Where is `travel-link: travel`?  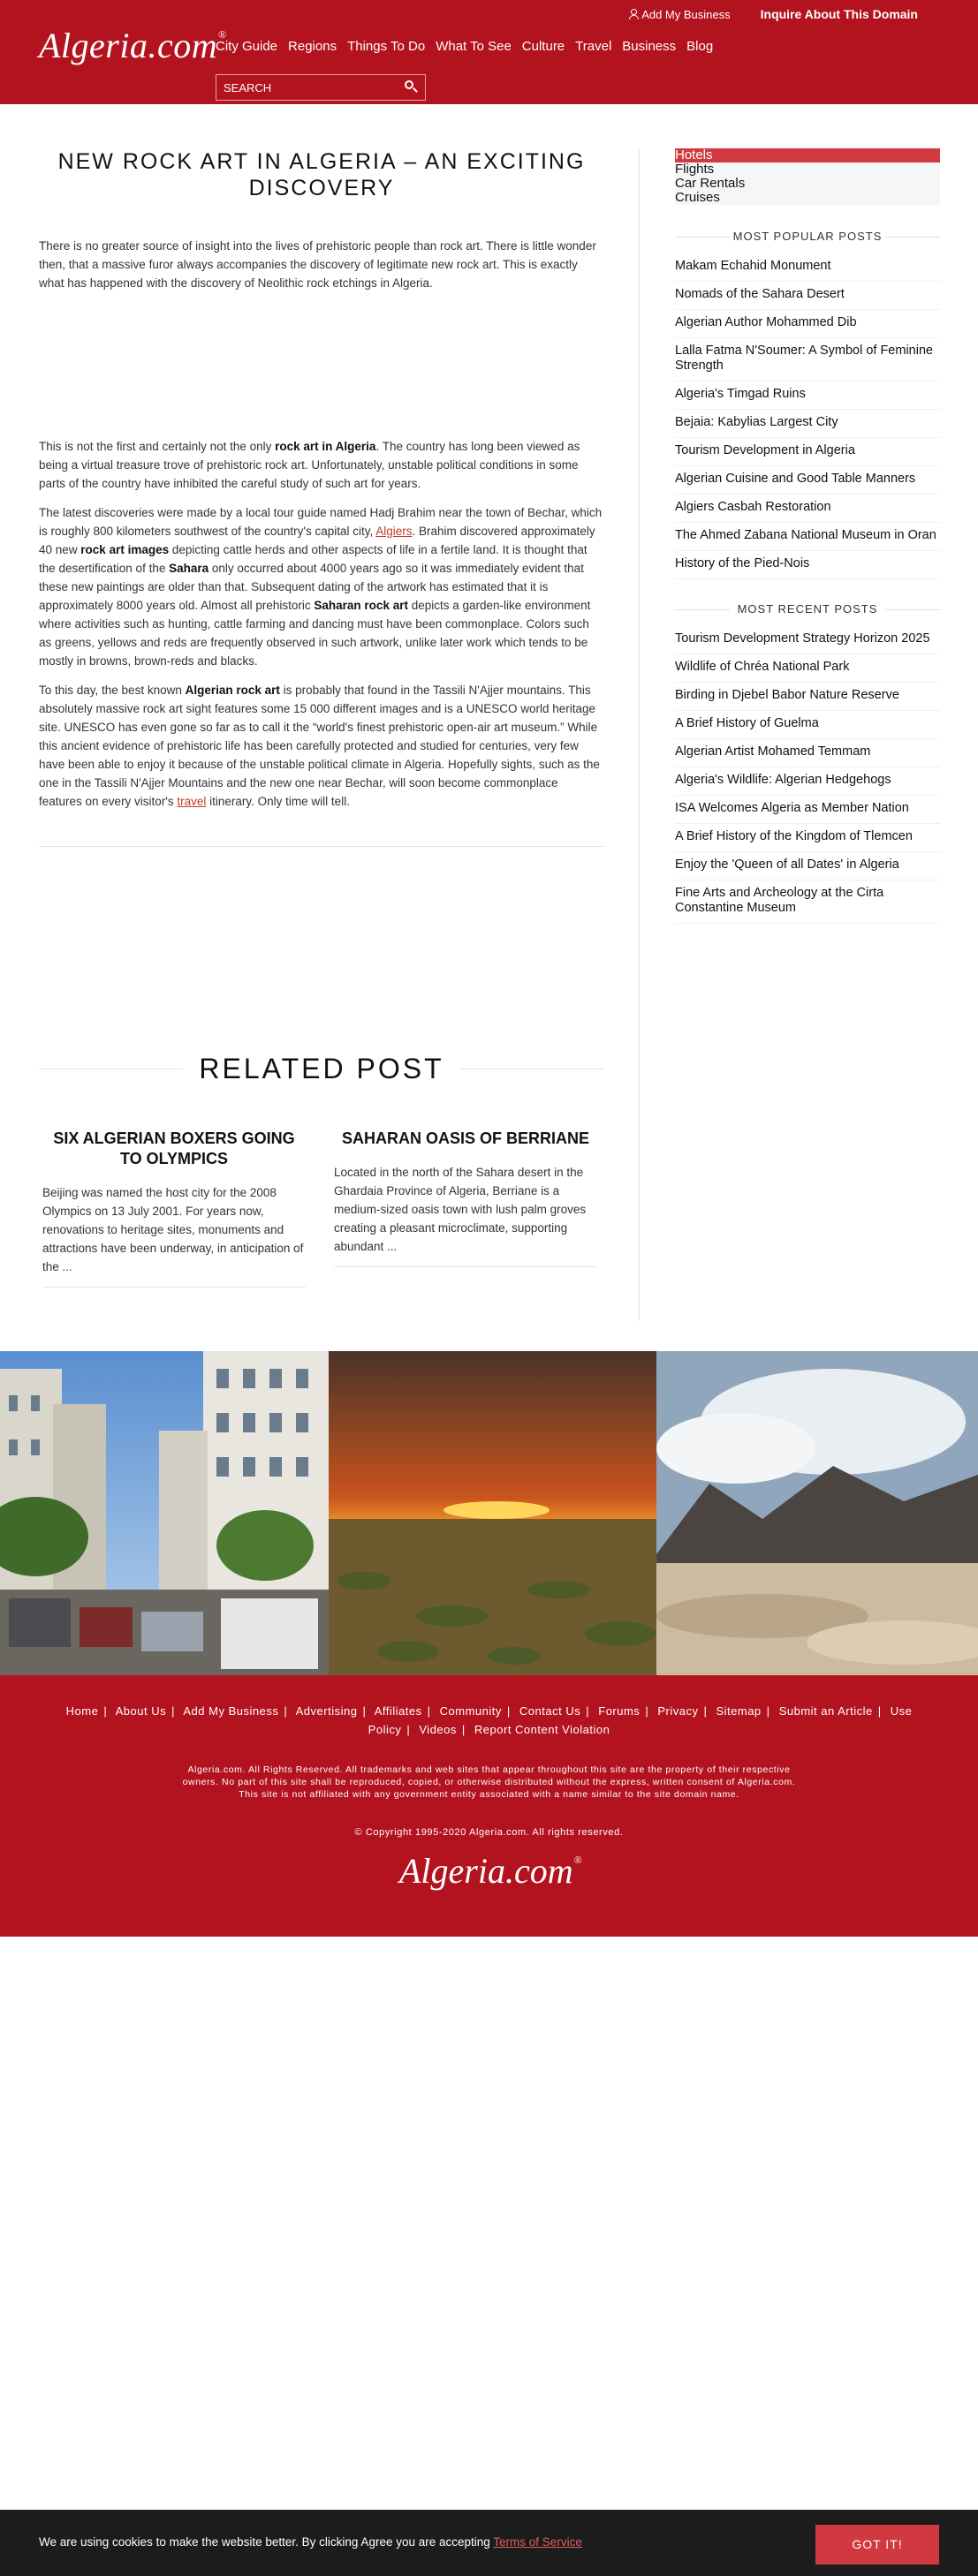 travel-link: travel is located at coordinates (191, 802).